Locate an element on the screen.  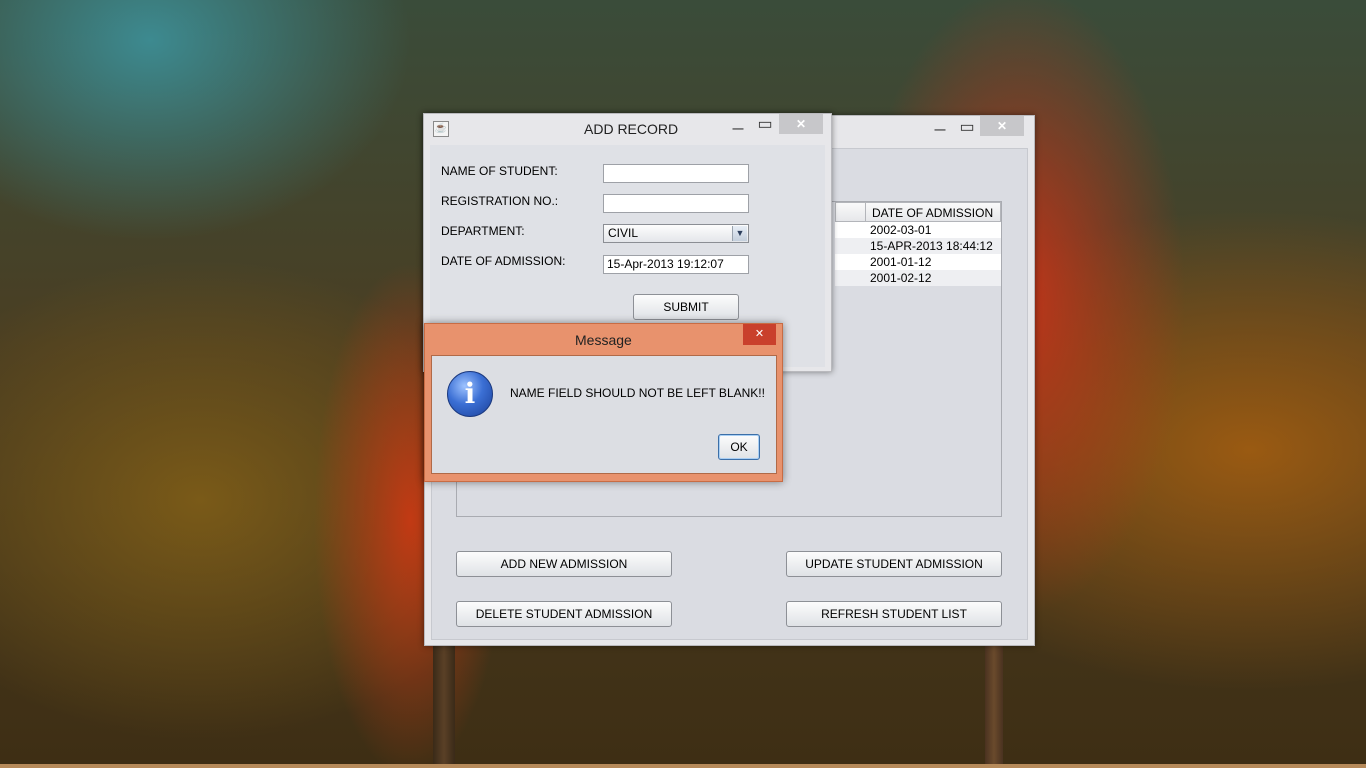
name-field is located at coordinates (676, 173).